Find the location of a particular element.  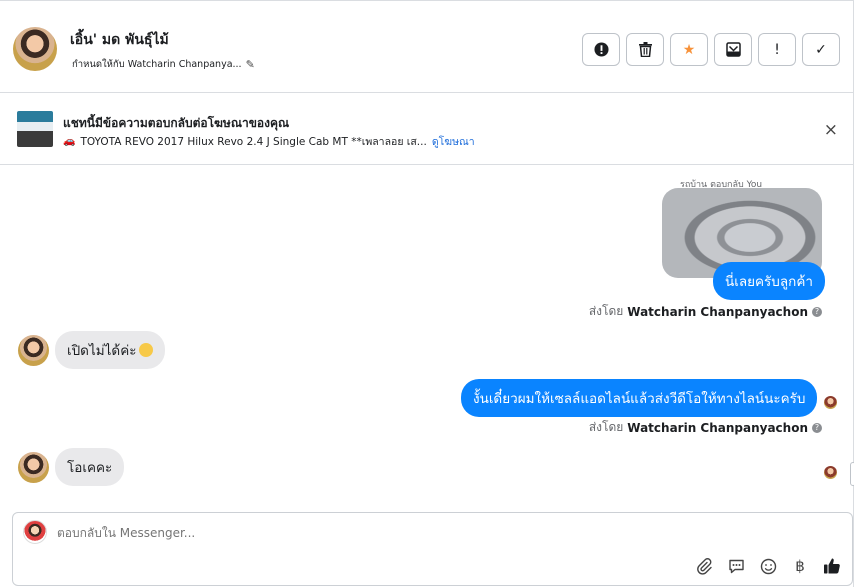

view-ad-link: ดูโฆษณา is located at coordinates (453, 141).